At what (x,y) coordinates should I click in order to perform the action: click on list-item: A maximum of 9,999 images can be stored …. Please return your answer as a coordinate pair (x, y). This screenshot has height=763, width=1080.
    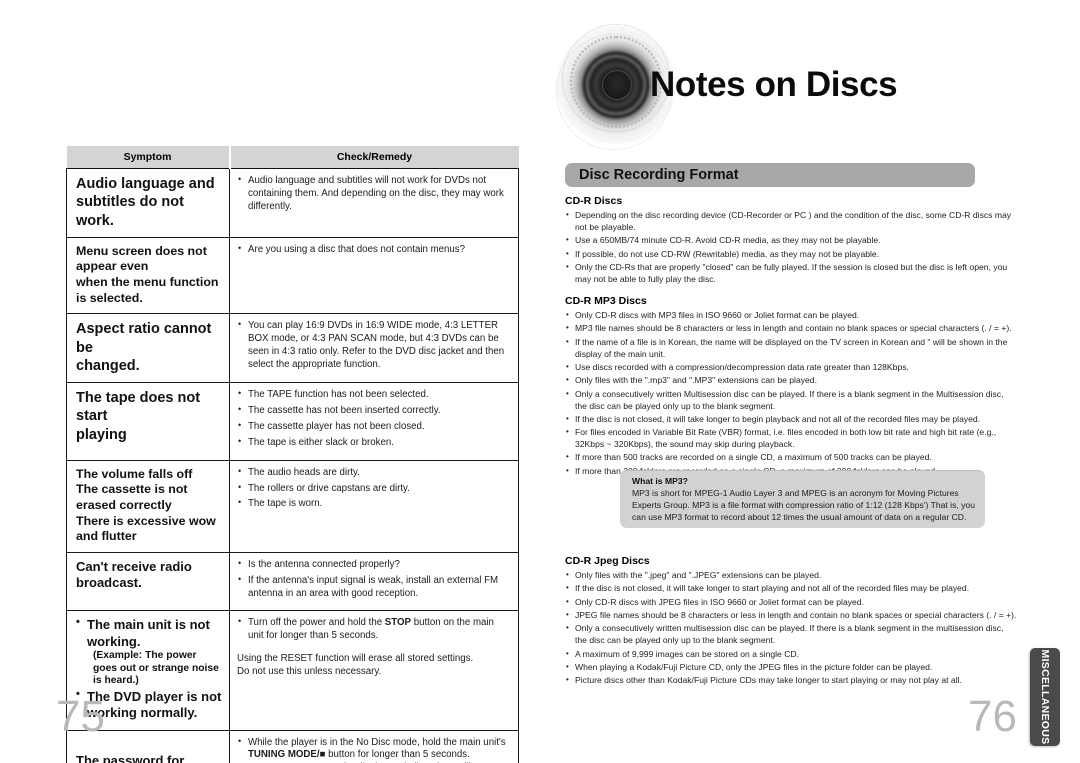
    Looking at the image, I should click on (791, 654).